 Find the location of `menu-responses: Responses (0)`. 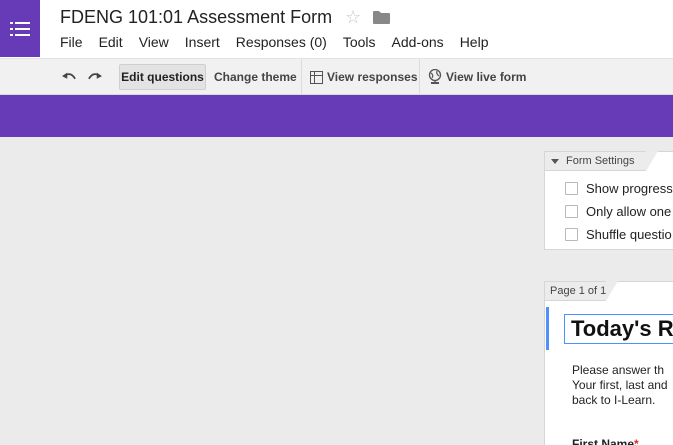

menu-responses: Responses (0) is located at coordinates (281, 42).